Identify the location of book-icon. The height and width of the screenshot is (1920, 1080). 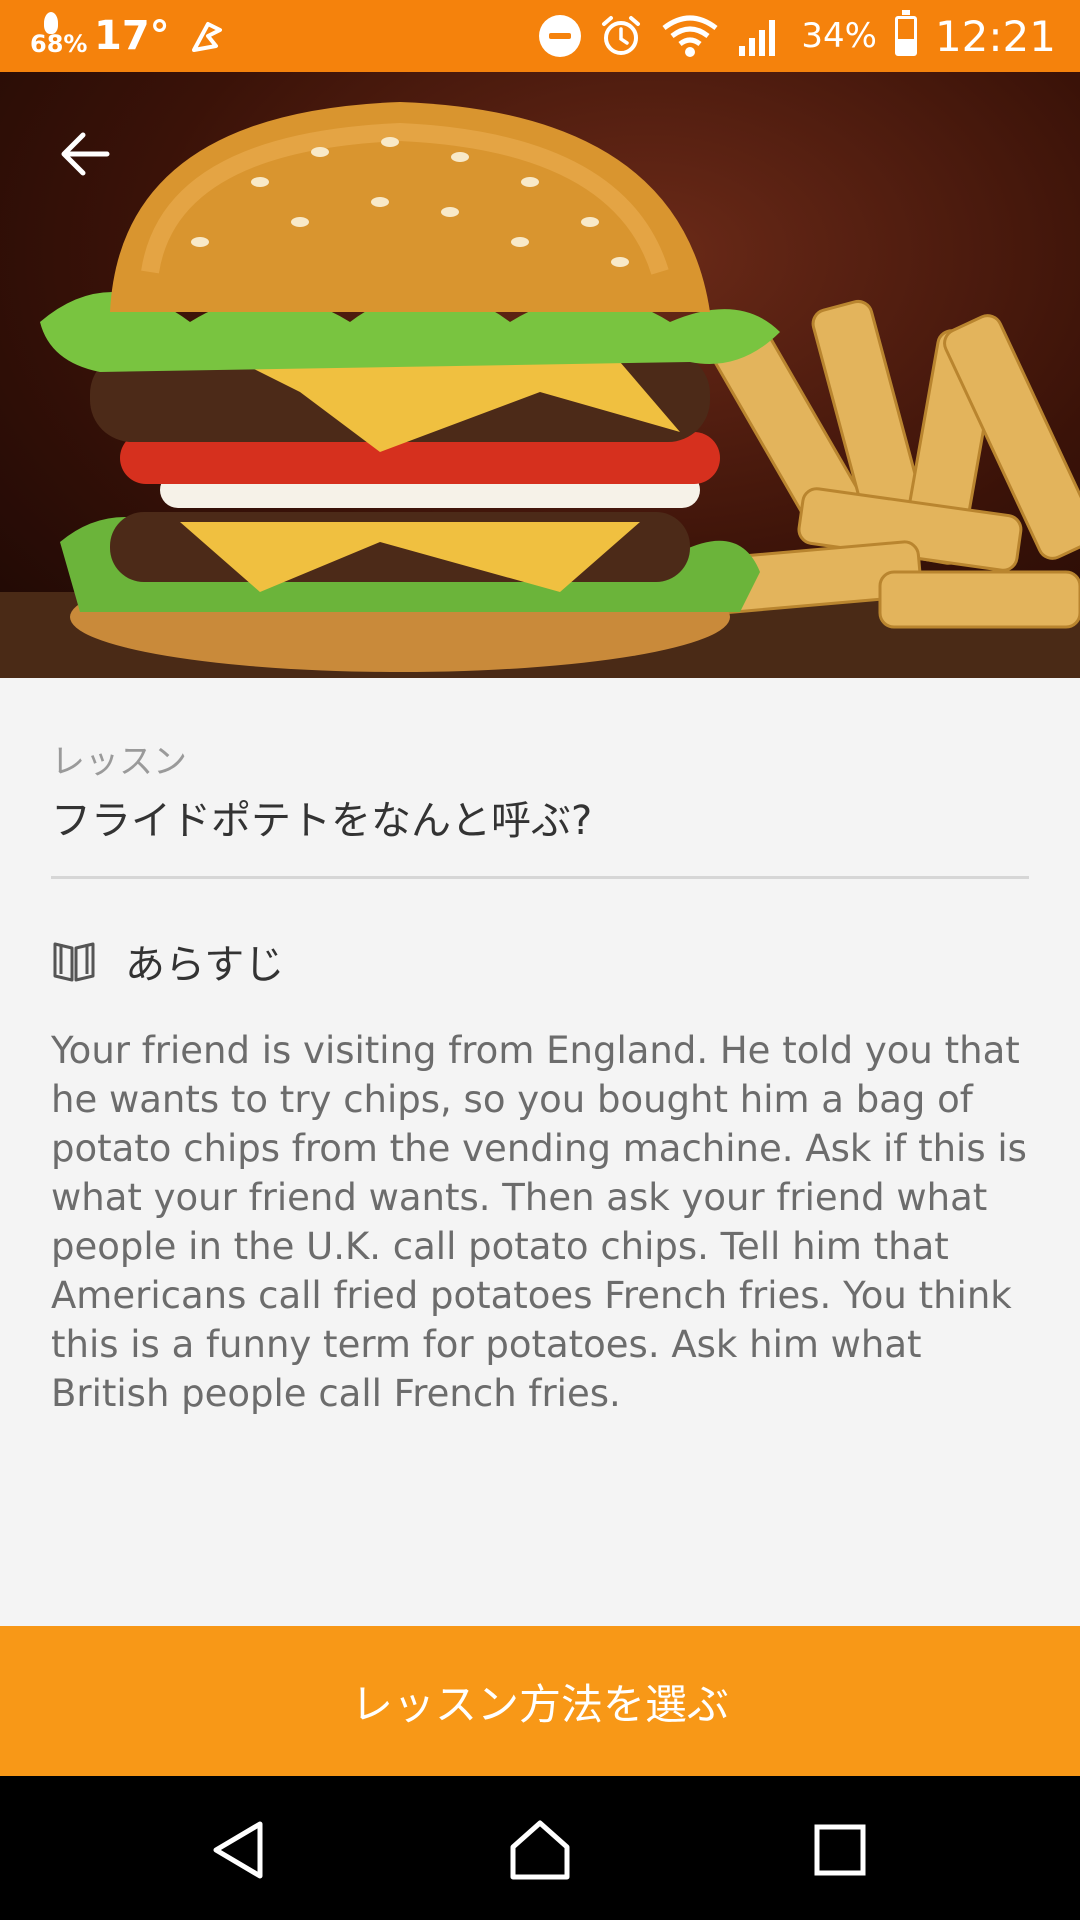
(74, 962).